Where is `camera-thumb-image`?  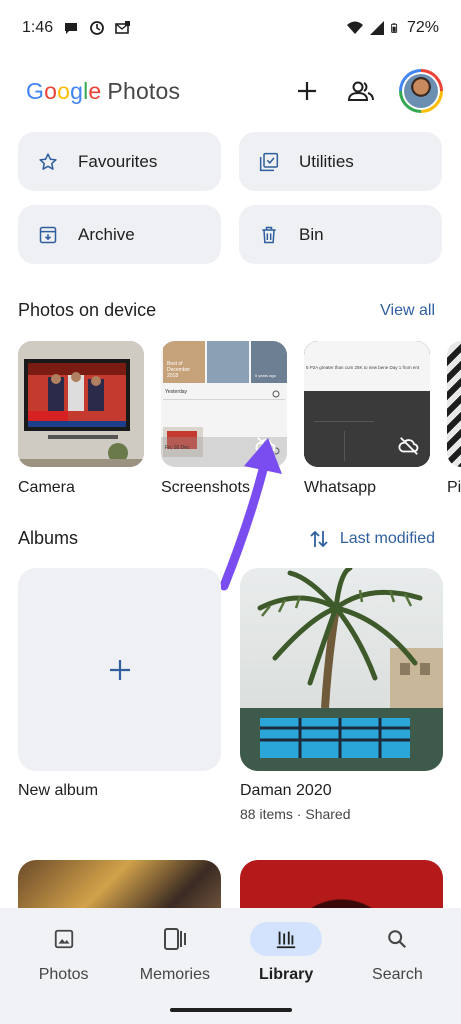
camera-thumb-image is located at coordinates (81, 404).